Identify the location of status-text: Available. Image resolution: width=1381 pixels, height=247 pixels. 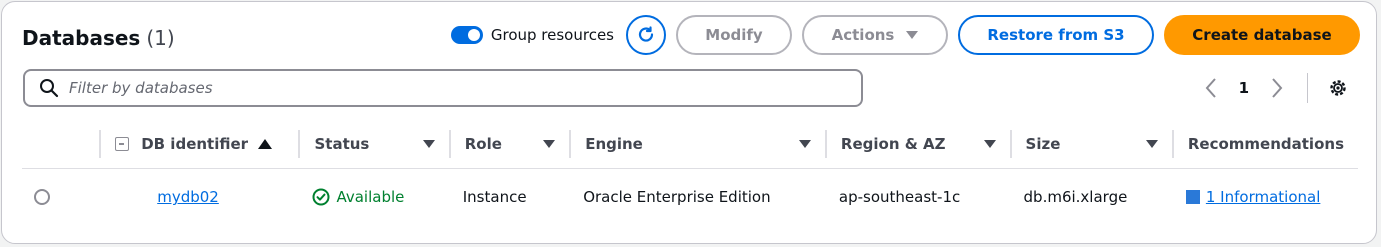
(370, 197).